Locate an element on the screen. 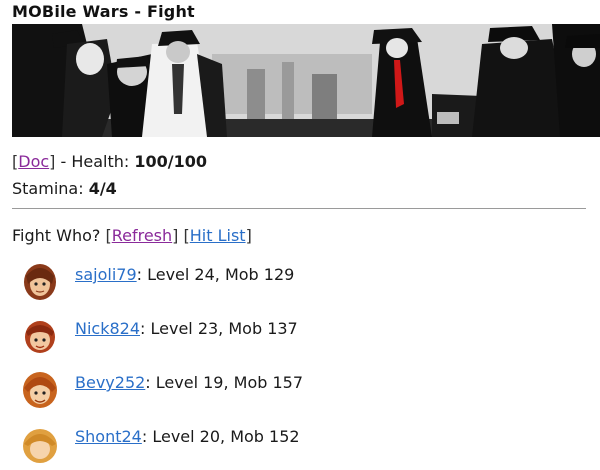 The height and width of the screenshot is (470, 600). stamina-line: Stamina: 4/4 is located at coordinates (109, 188).